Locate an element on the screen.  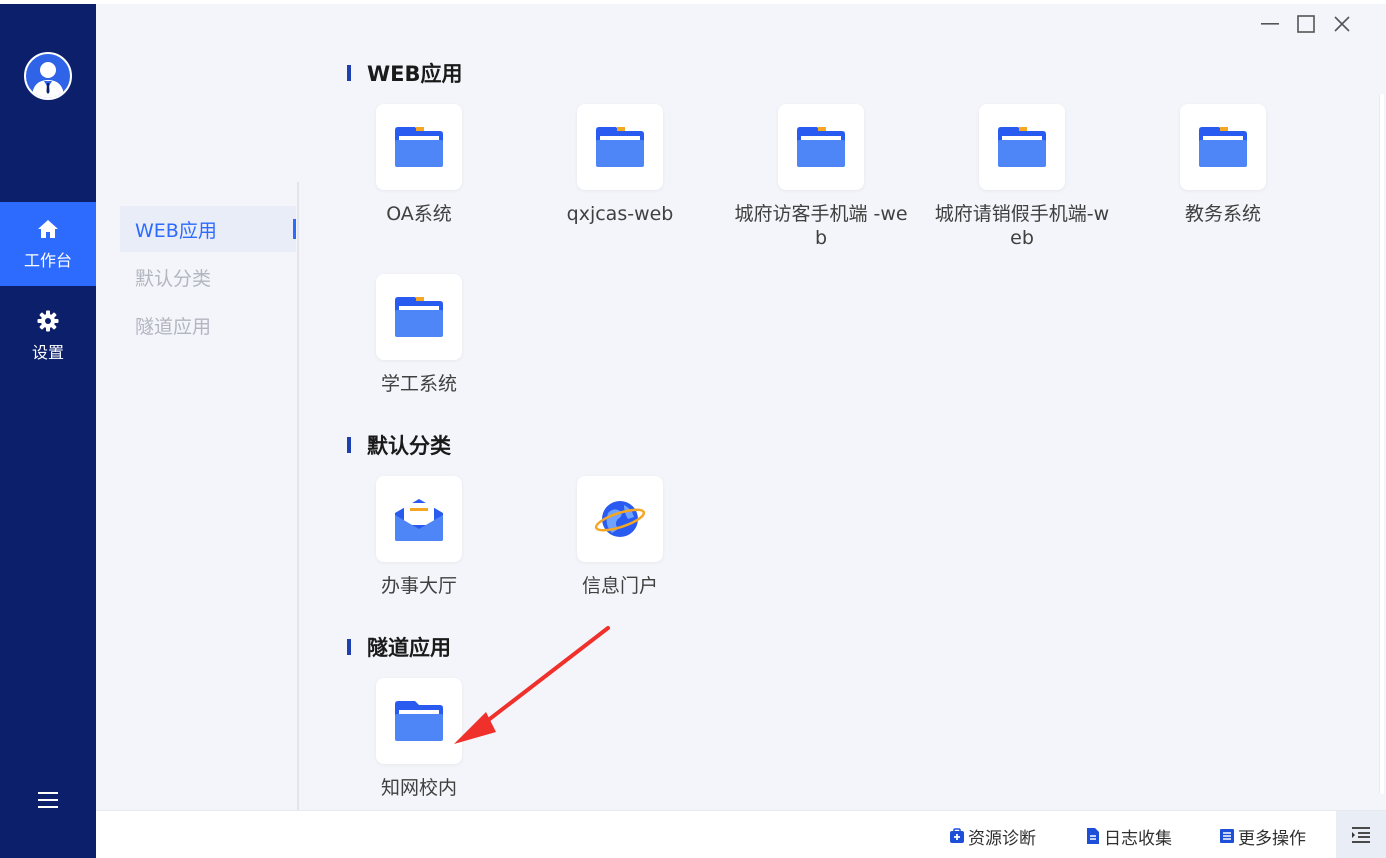
log-collect-button: 日志收集 is located at coordinates (1128, 837).